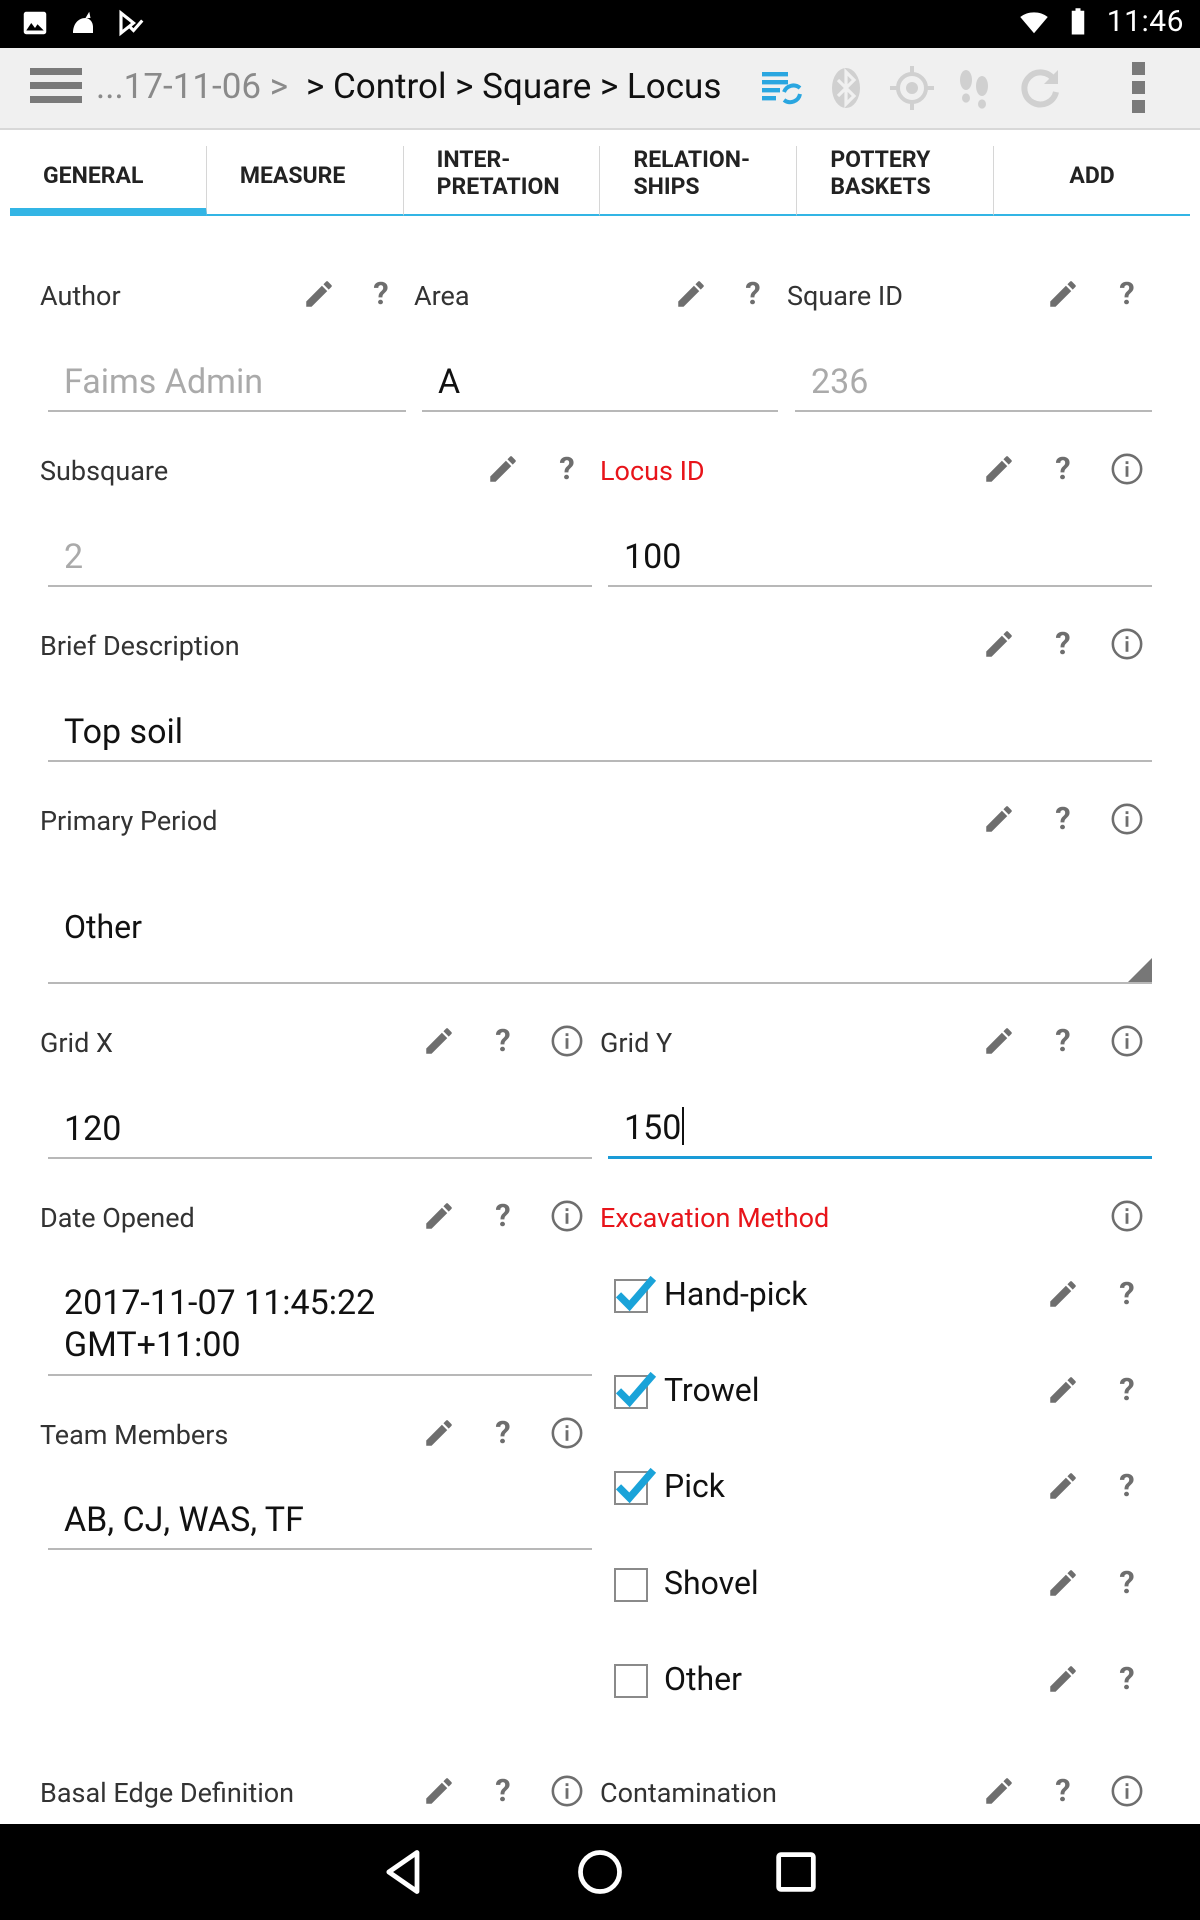 Image resolution: width=1200 pixels, height=1920 pixels. Describe the element at coordinates (846, 88) in the screenshot. I see `bluetooth-icon` at that location.